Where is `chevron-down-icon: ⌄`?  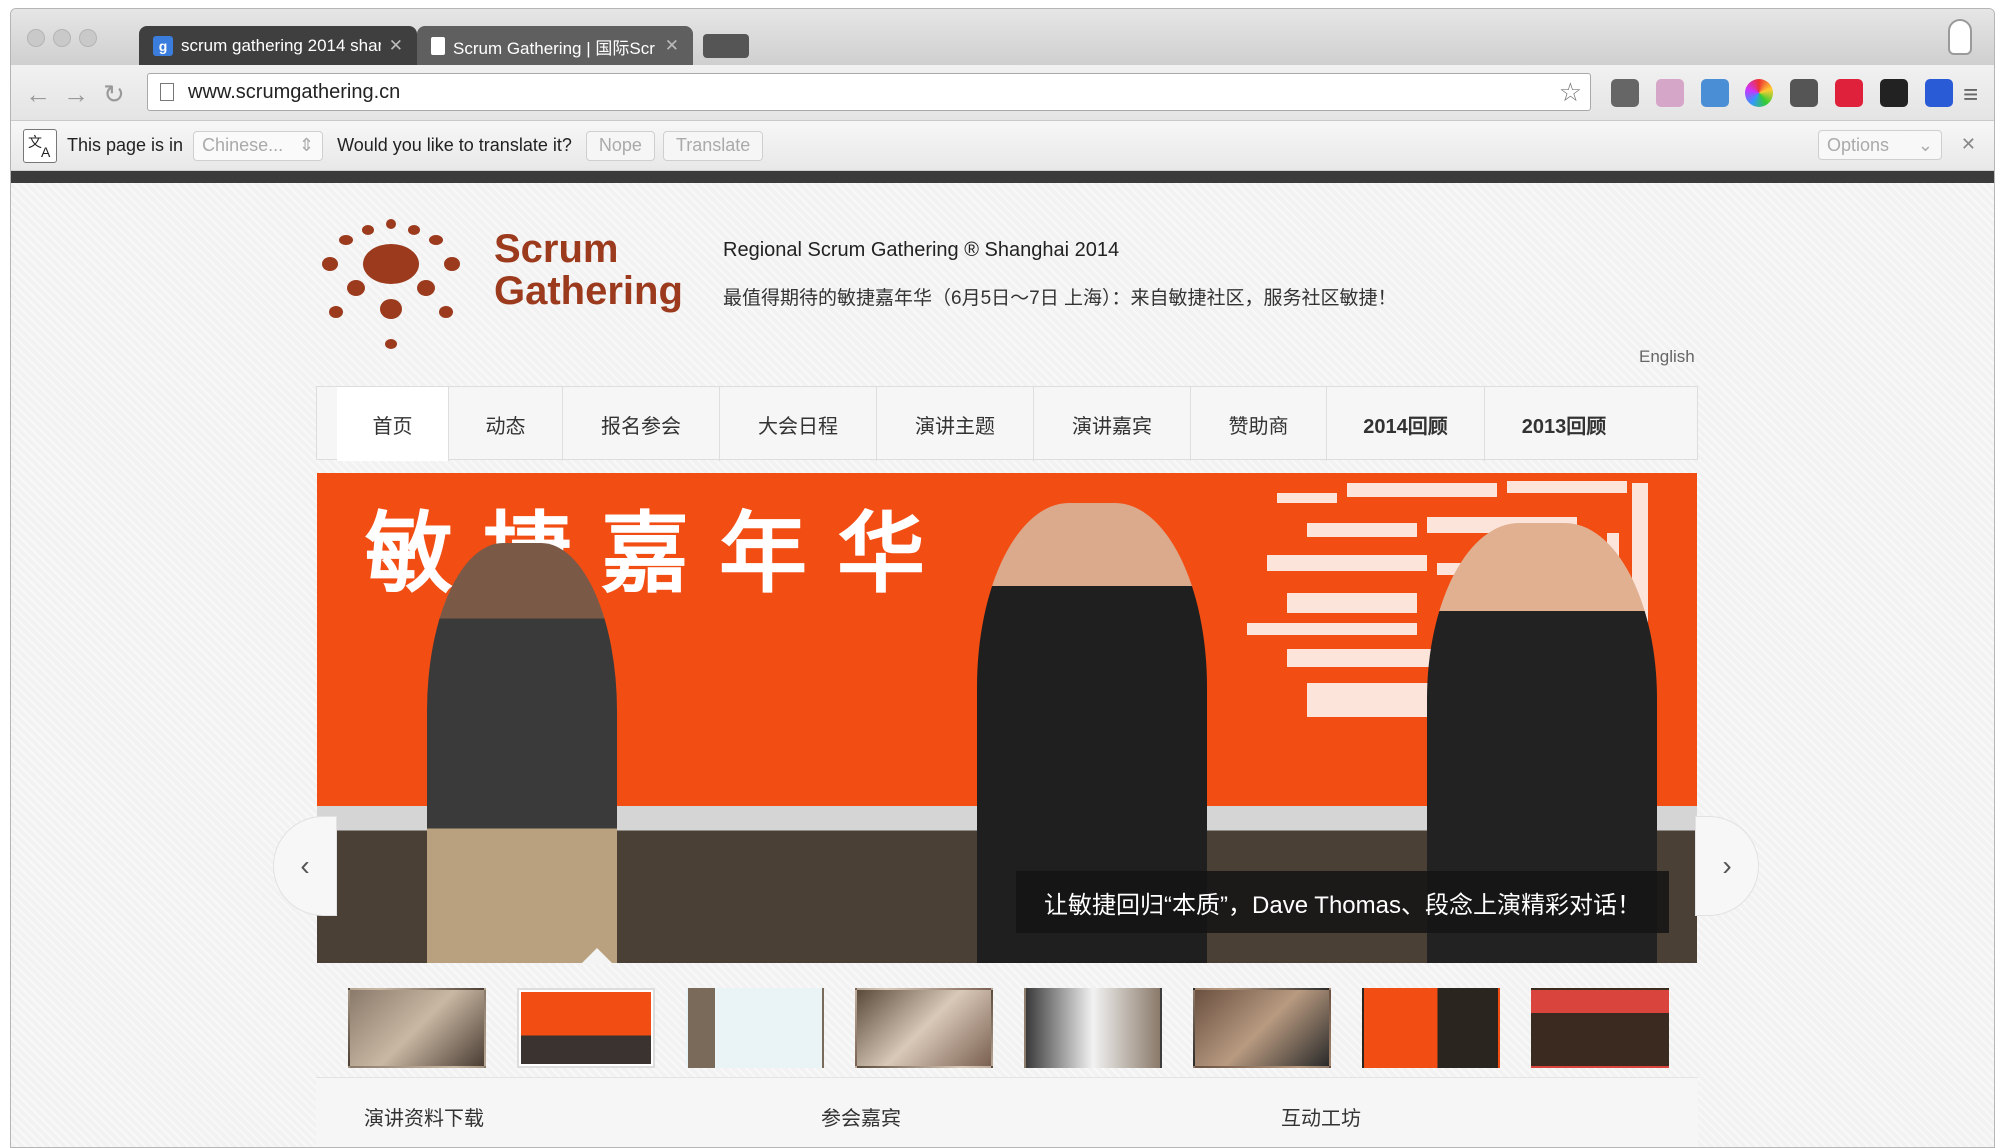 chevron-down-icon: ⌄ is located at coordinates (1925, 144).